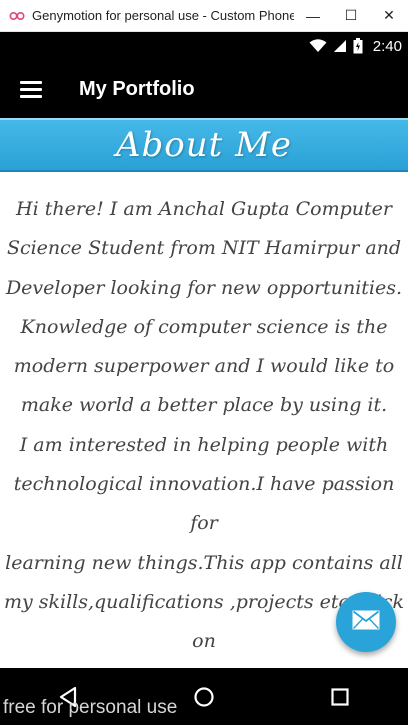 The height and width of the screenshot is (725, 408). Describe the element at coordinates (340, 697) in the screenshot. I see `recents-icon` at that location.